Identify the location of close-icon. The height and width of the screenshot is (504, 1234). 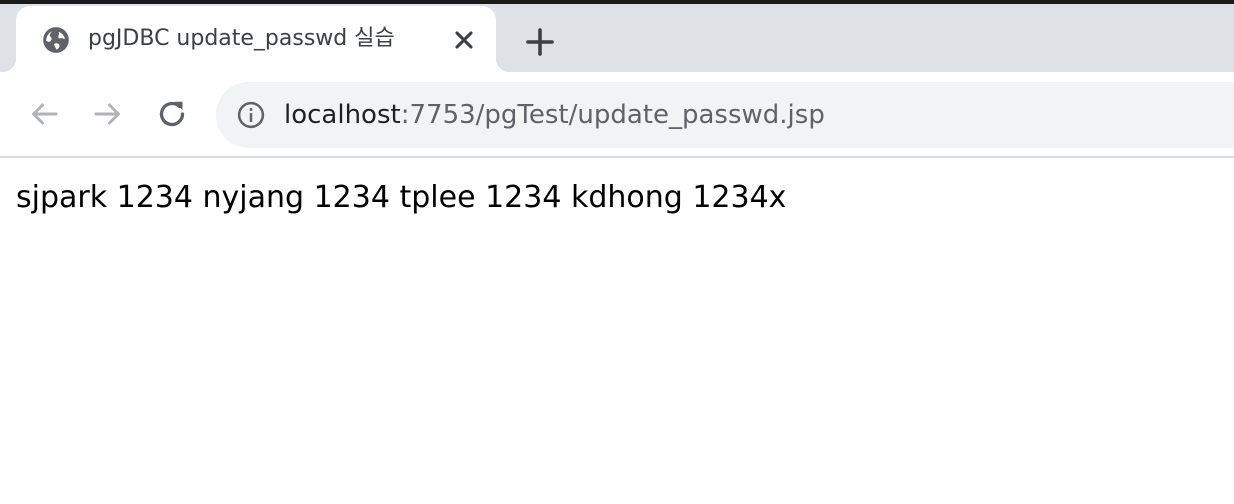
(464, 40).